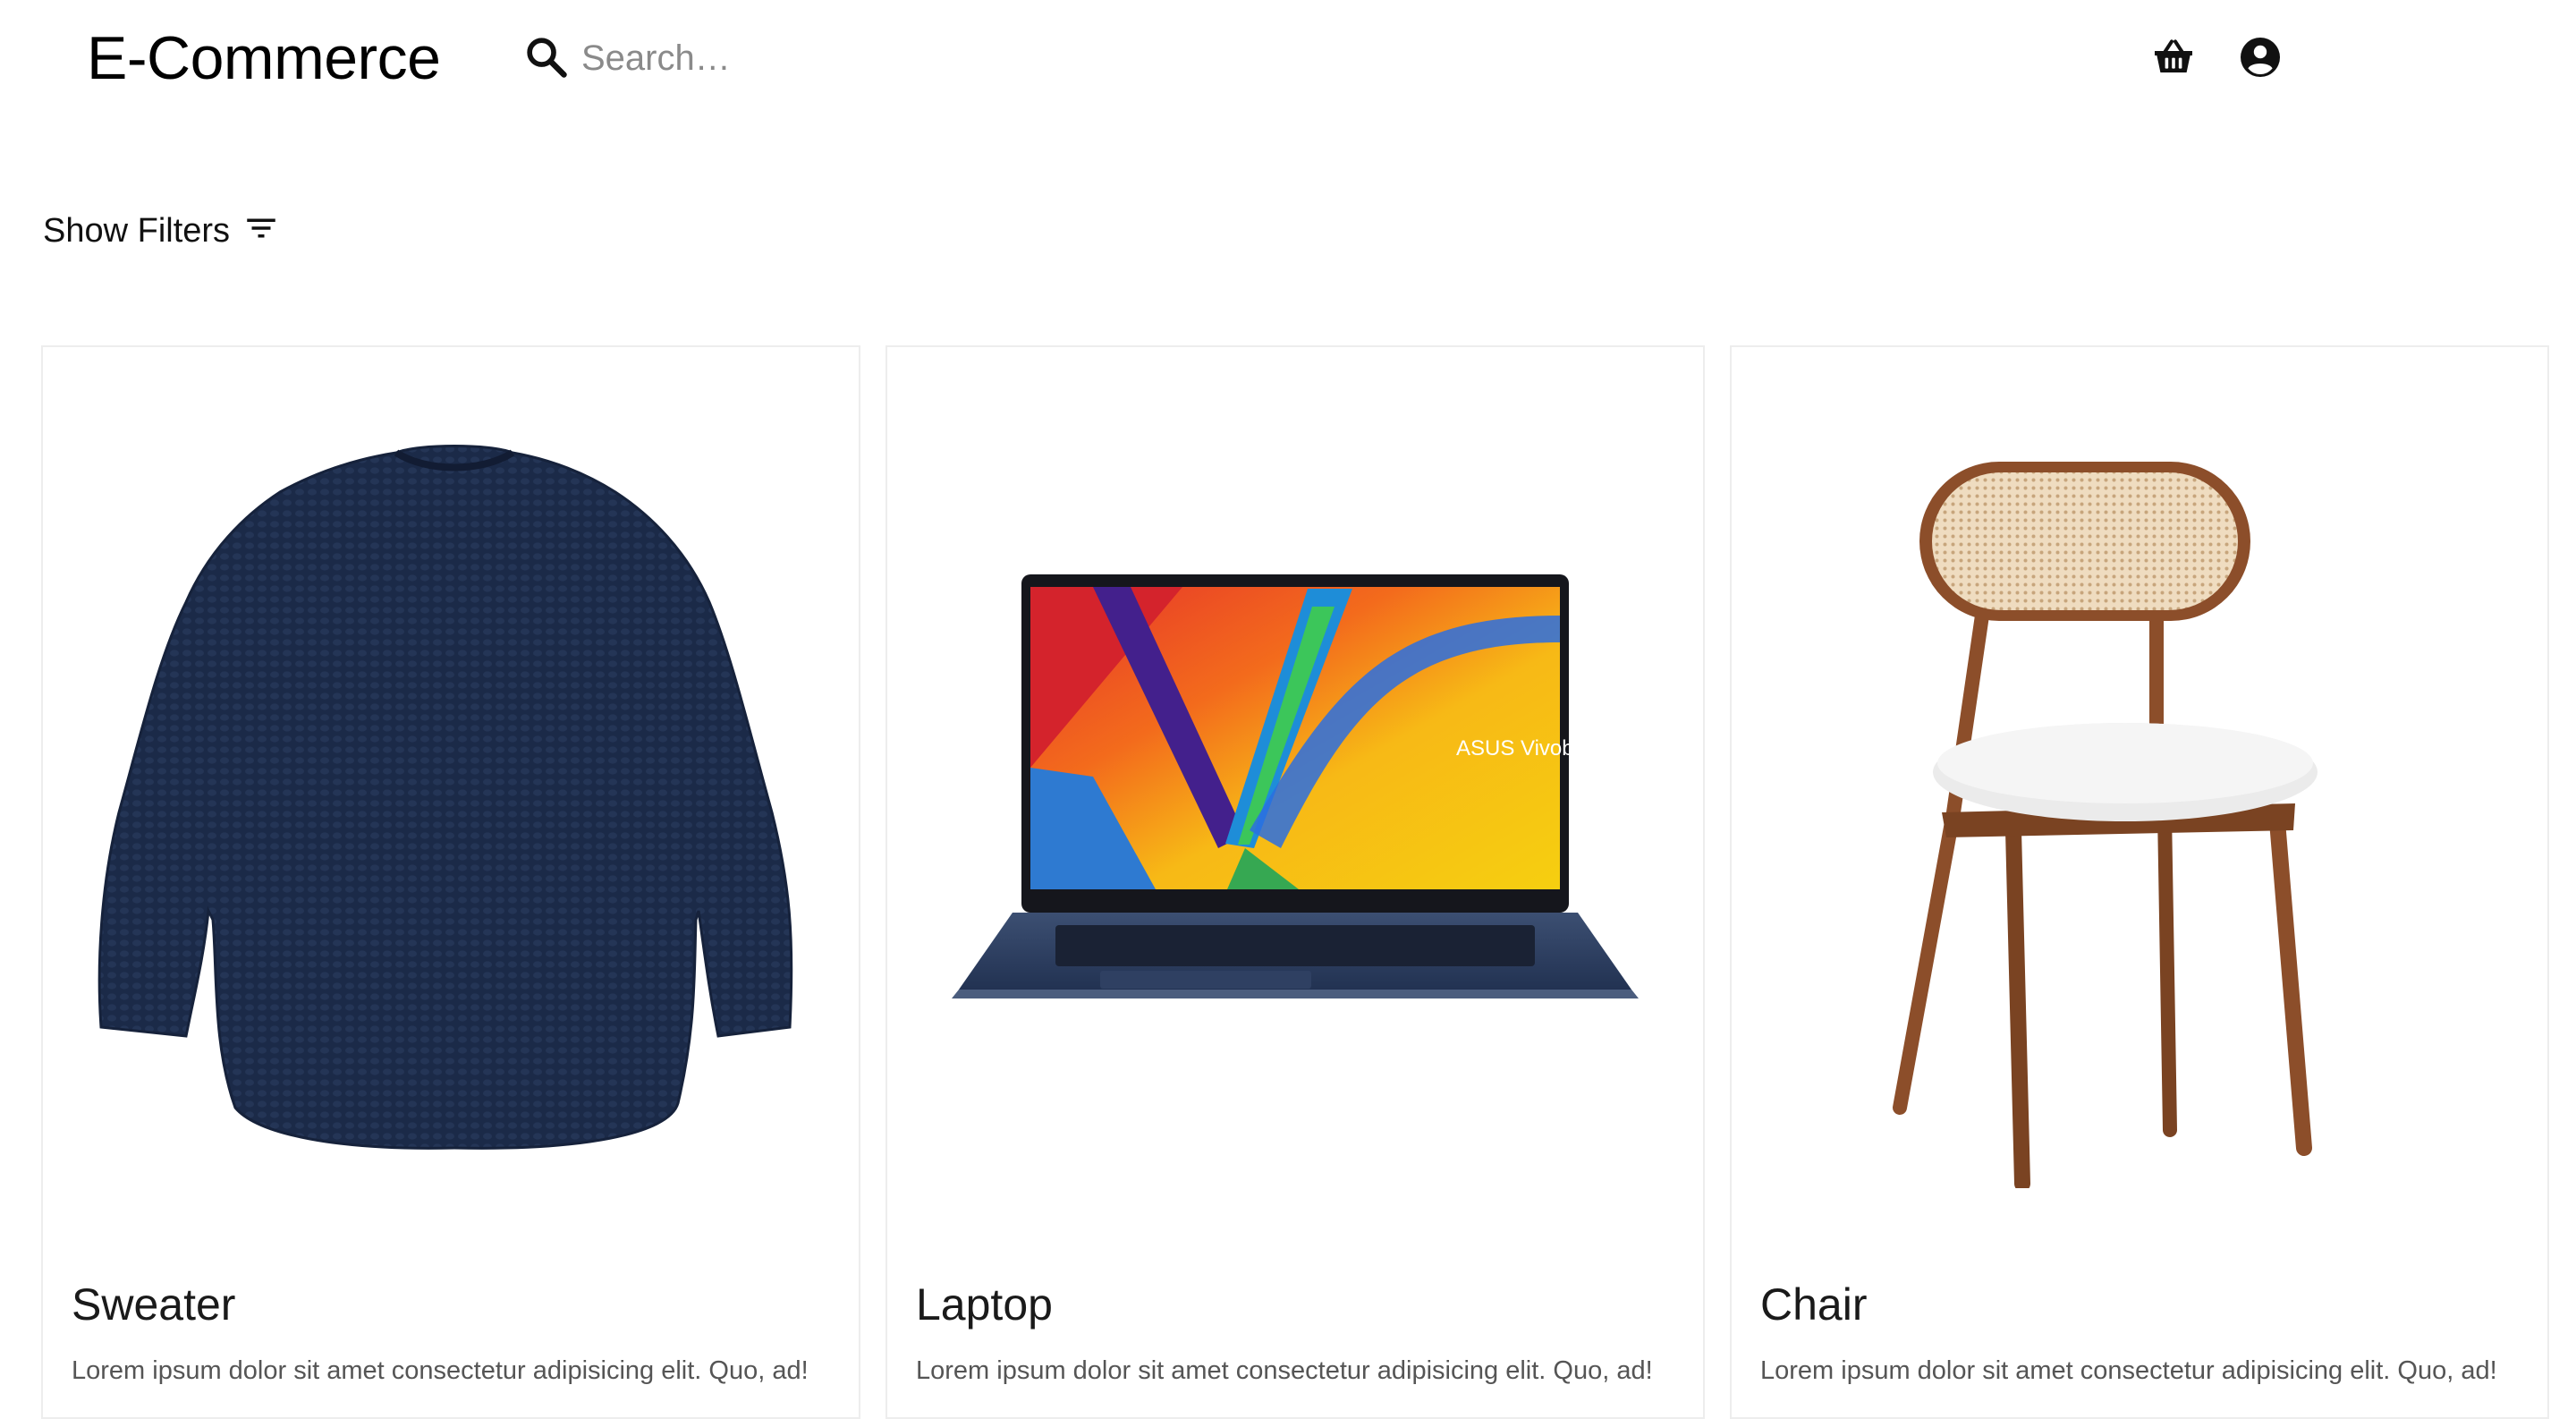 The image size is (2576, 1419). What do you see at coordinates (849, 58) in the screenshot?
I see `search-input` at bounding box center [849, 58].